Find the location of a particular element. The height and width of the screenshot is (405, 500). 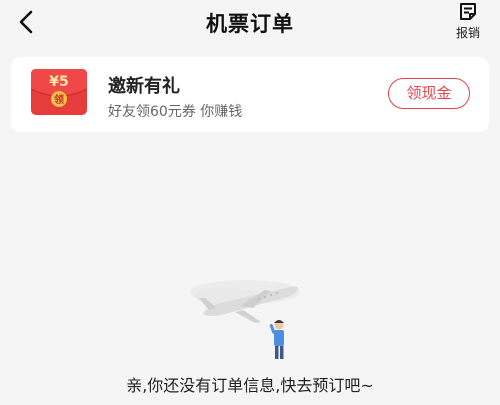

envelope-label: 领 is located at coordinates (59, 99).